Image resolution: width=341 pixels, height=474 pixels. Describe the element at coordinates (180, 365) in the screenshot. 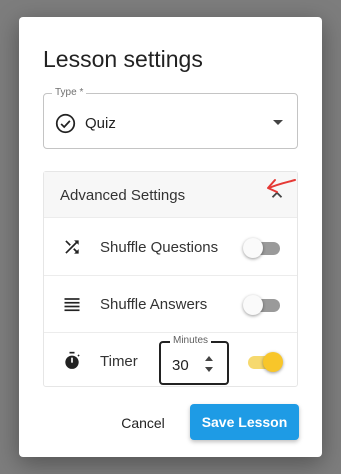

I see `minutes-value: 30` at that location.